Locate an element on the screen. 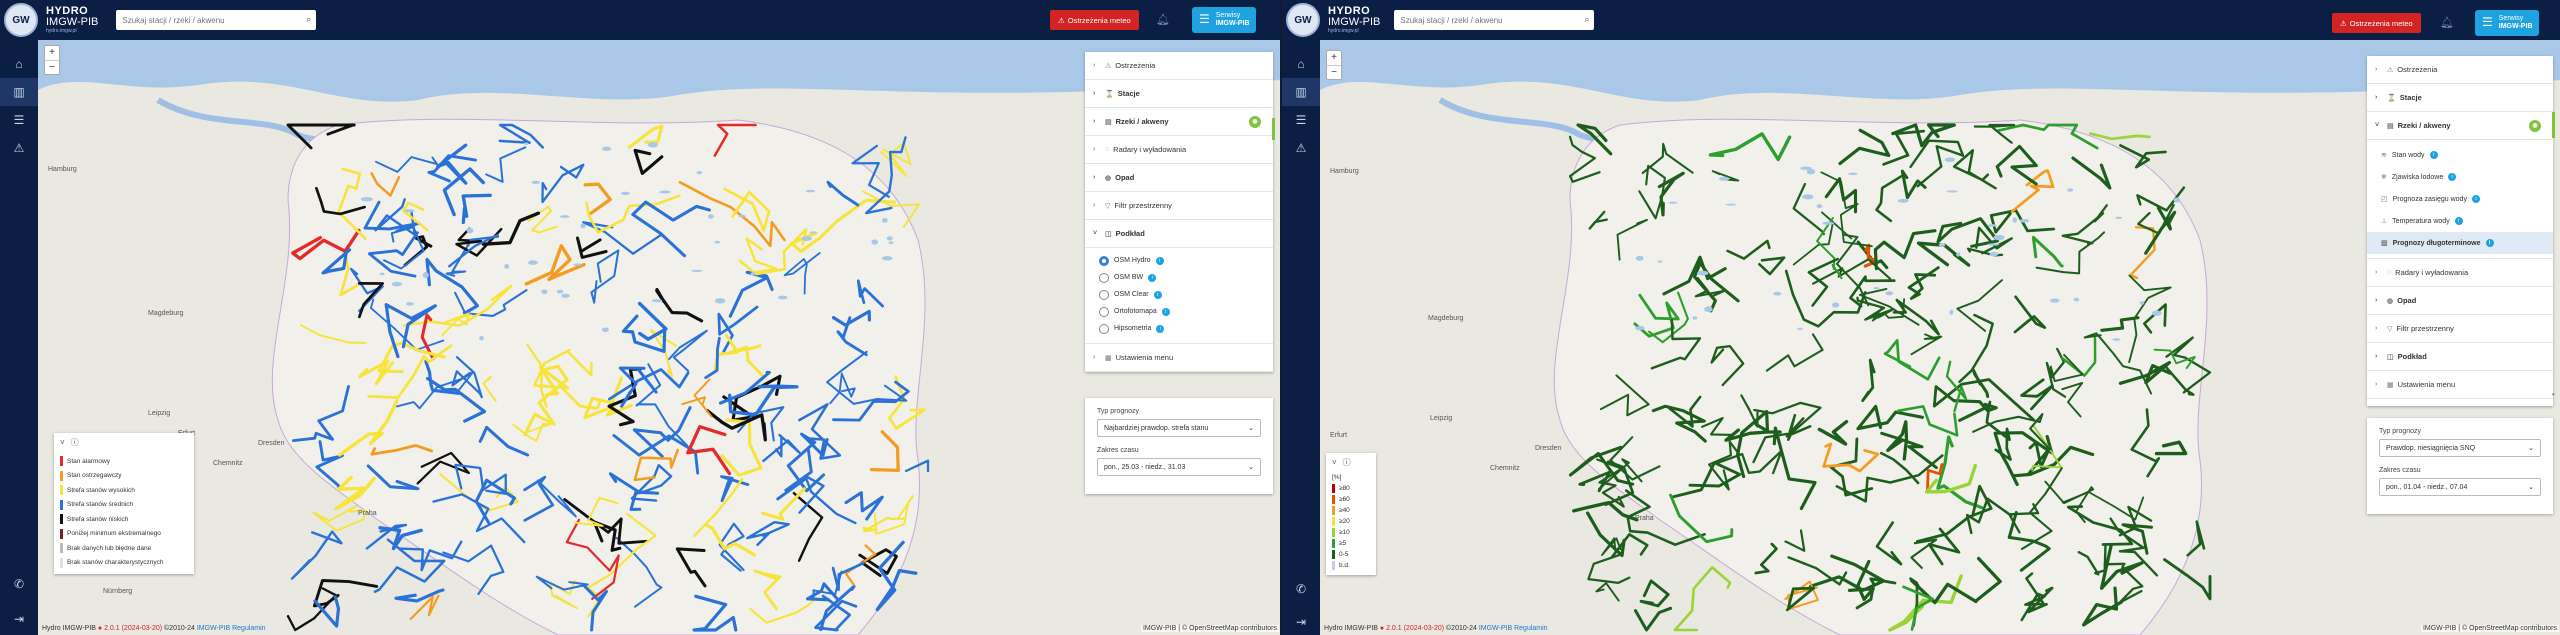  river-segment is located at coordinates (1594, 481).